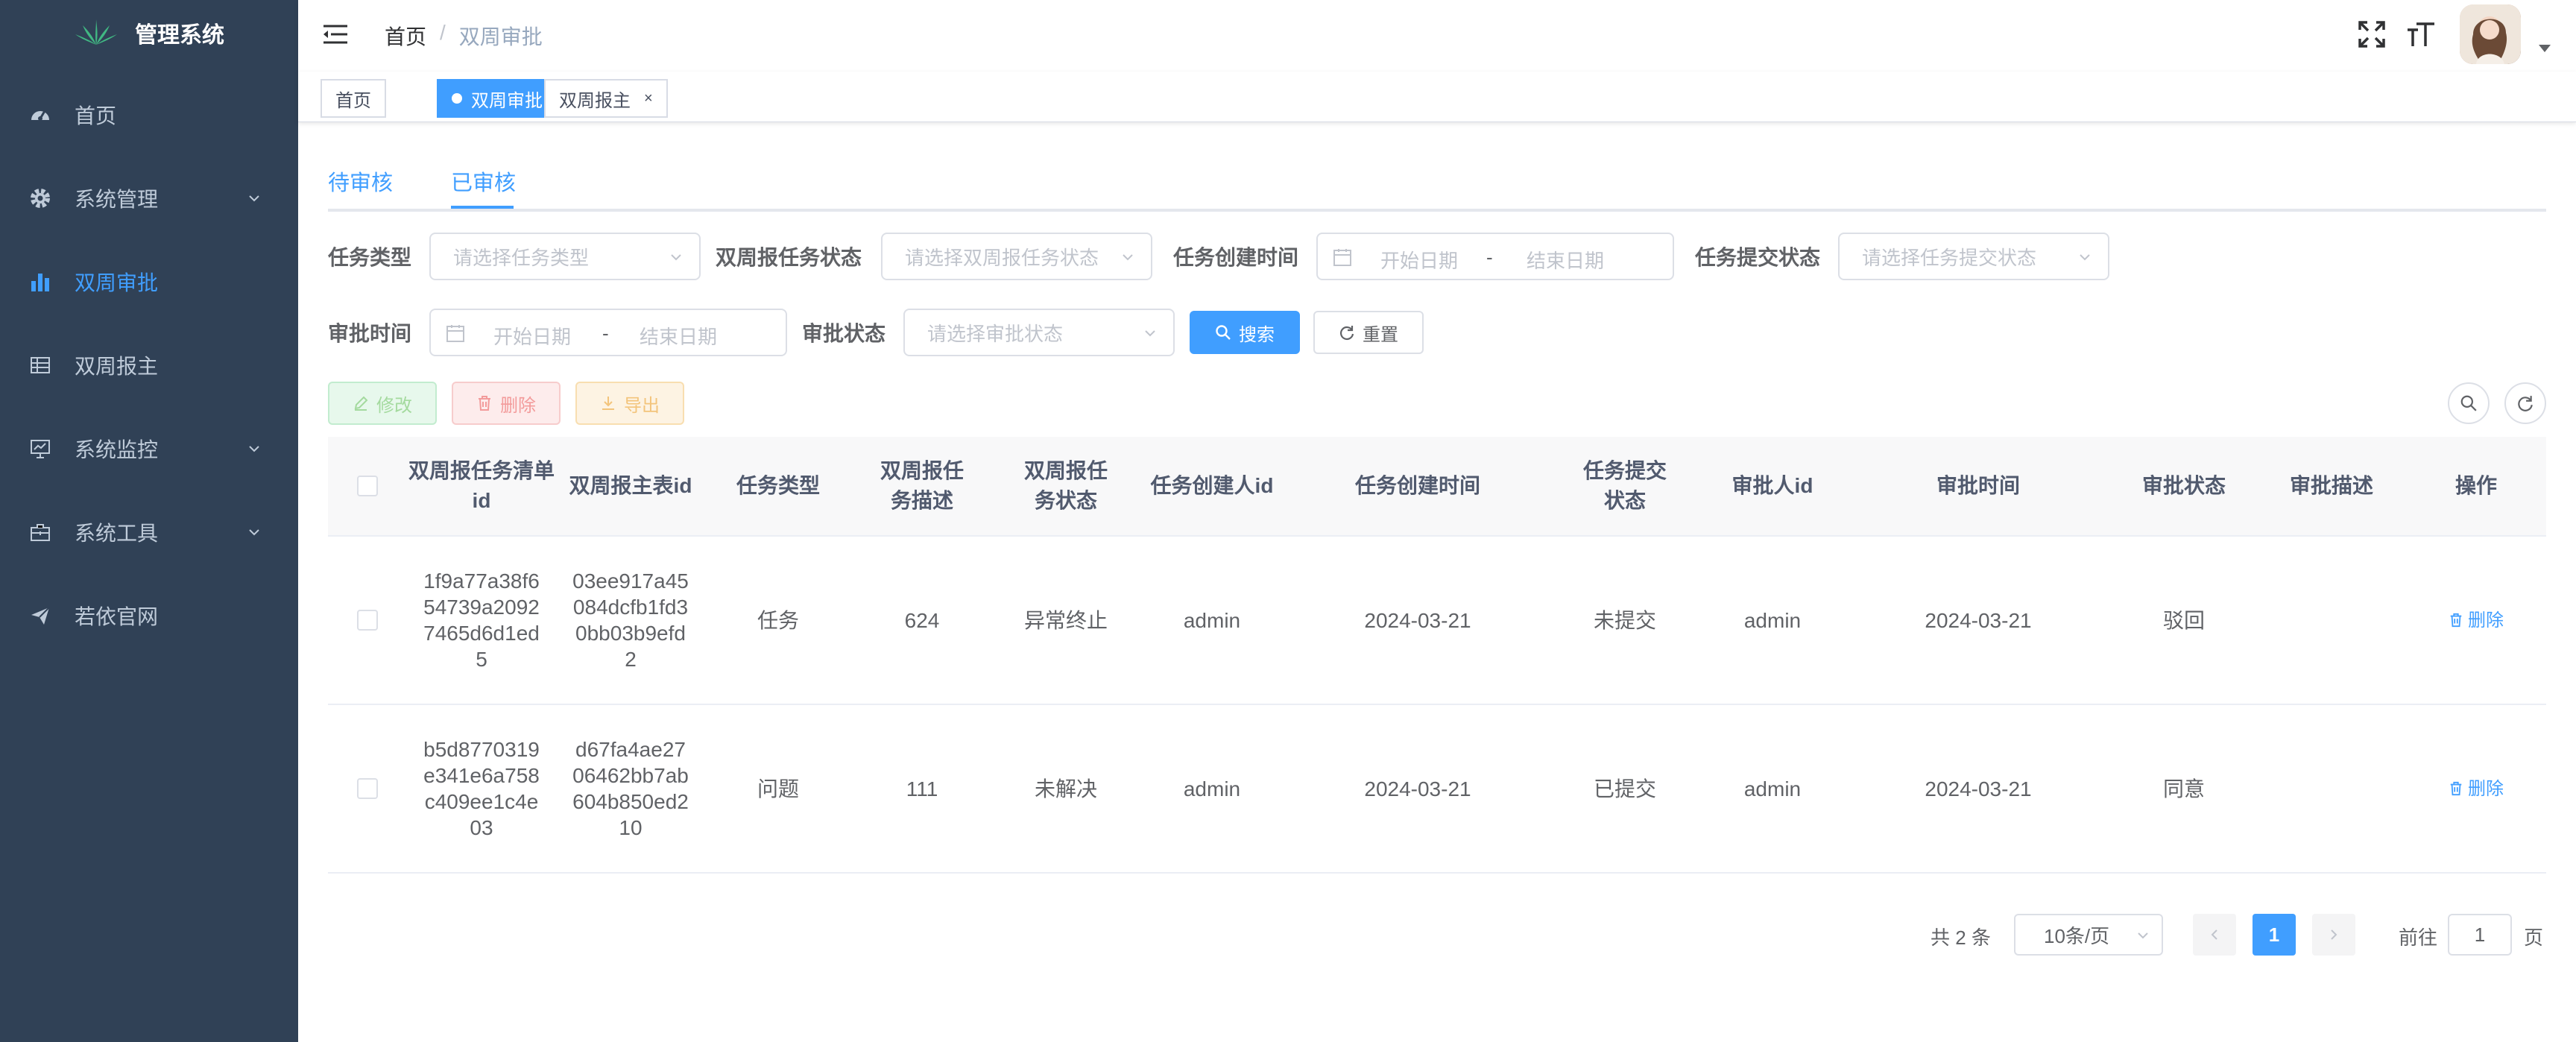 The image size is (2576, 1042). What do you see at coordinates (521, 257) in the screenshot?
I see `select-placeholder: 请选择任务类型` at bounding box center [521, 257].